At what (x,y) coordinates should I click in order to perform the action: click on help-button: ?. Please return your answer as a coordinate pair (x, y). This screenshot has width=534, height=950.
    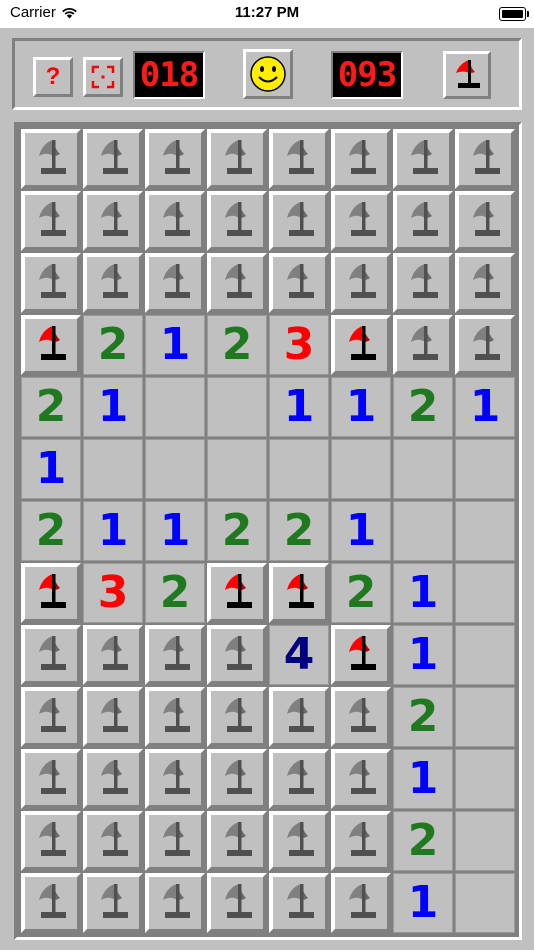
    Looking at the image, I should click on (53, 77).